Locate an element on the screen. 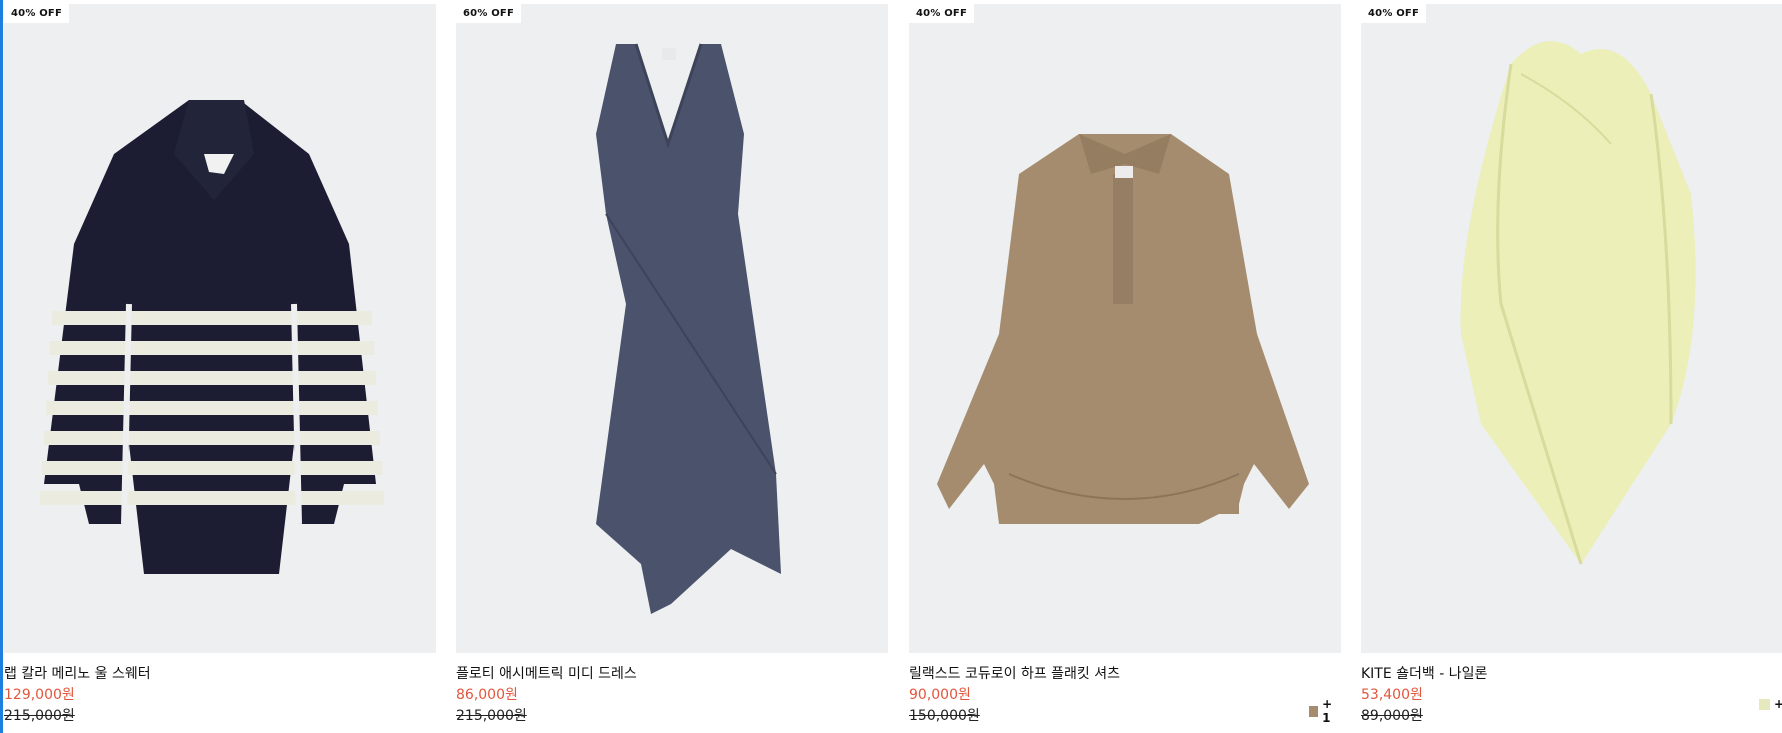 This screenshot has width=1782, height=733. dress-image is located at coordinates (688, 328).